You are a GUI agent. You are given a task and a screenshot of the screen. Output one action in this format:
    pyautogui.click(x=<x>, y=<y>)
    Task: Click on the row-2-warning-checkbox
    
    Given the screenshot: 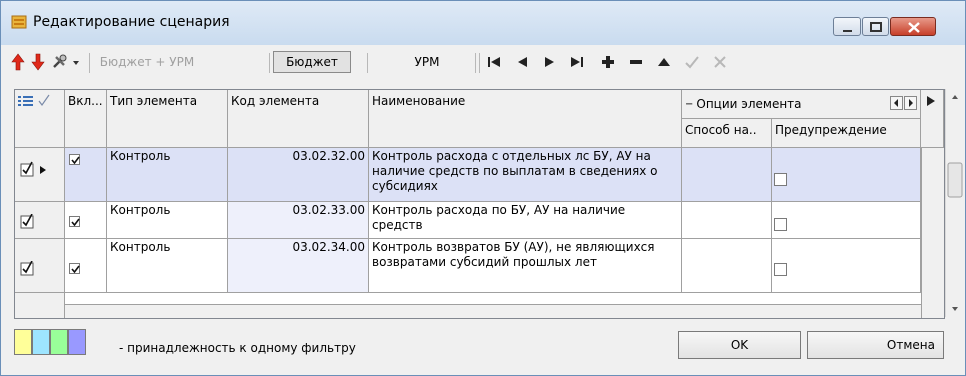 What is the action you would take?
    pyautogui.click(x=780, y=224)
    